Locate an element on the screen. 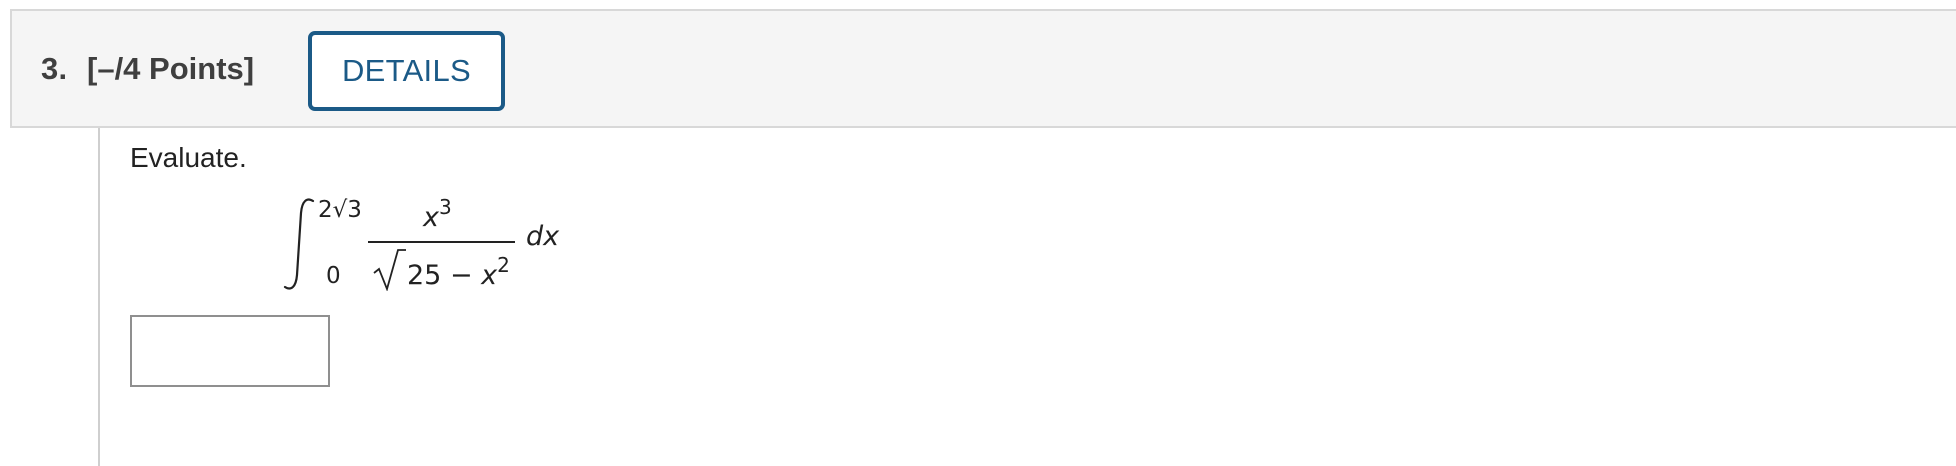 This screenshot has height=466, width=1956. denominator-constant: 25 − is located at coordinates (444, 275).